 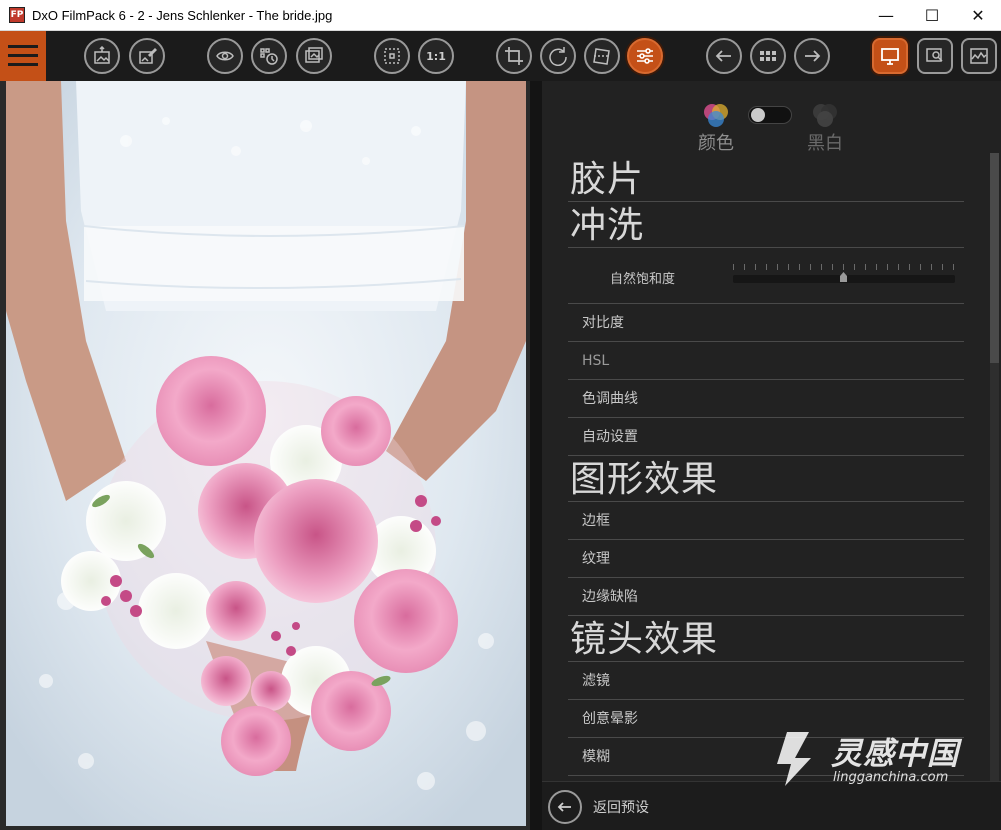 What do you see at coordinates (978, 15) in the screenshot?
I see `close-button: ✕` at bounding box center [978, 15].